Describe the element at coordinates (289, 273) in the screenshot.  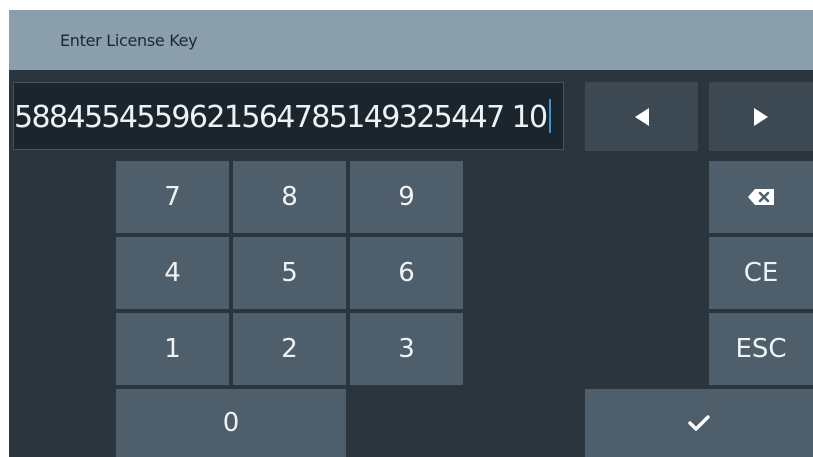
I see `key-5: 5` at that location.